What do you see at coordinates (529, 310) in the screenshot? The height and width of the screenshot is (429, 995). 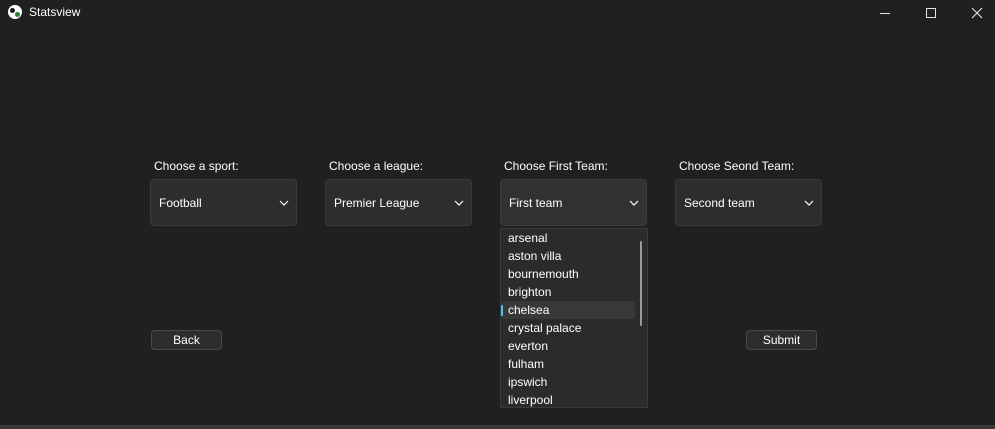 I see `dropdown-option-label: chelsea` at bounding box center [529, 310].